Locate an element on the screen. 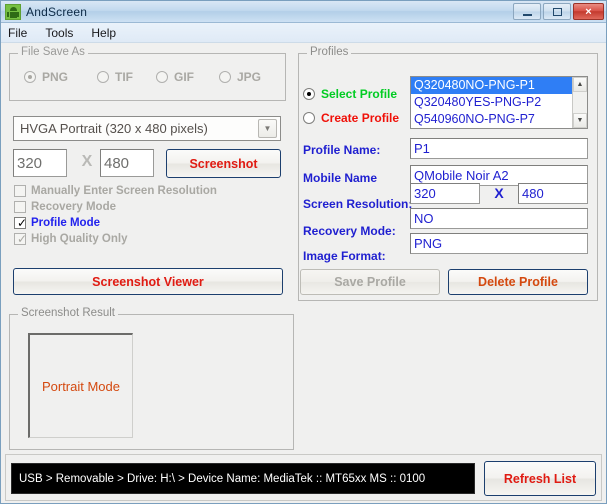 This screenshot has height=504, width=607. checkbox-profile-mode: ✓ Profile Mode is located at coordinates (57, 223).